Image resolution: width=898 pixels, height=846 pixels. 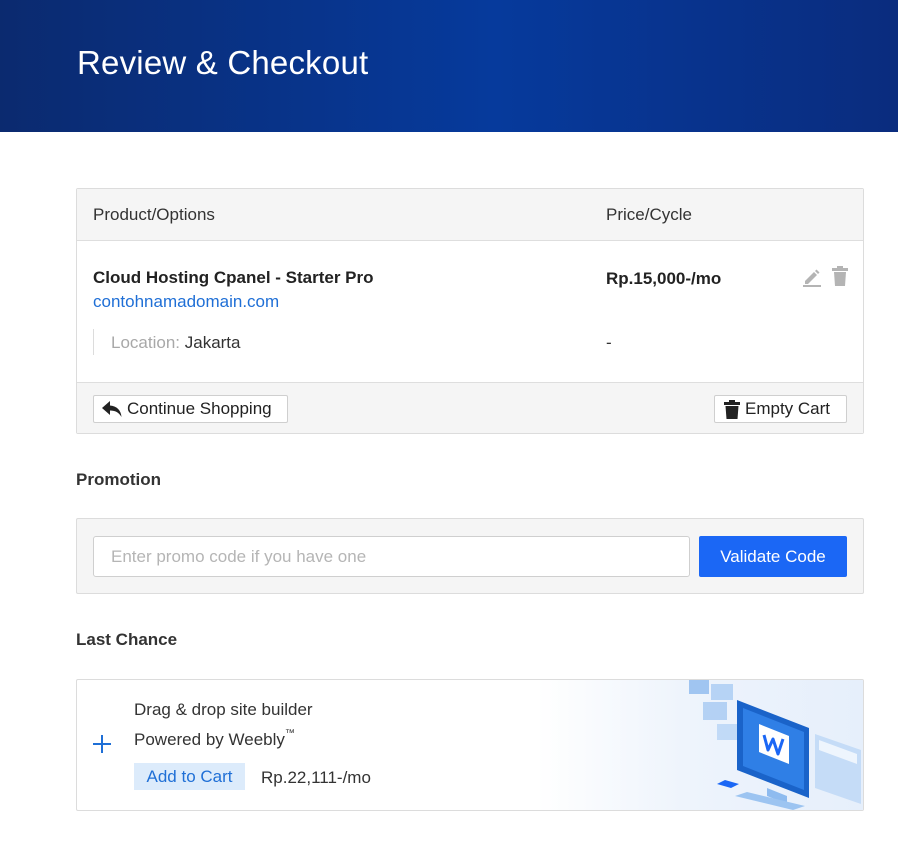 I want to click on promo-code-input, so click(x=391, y=556).